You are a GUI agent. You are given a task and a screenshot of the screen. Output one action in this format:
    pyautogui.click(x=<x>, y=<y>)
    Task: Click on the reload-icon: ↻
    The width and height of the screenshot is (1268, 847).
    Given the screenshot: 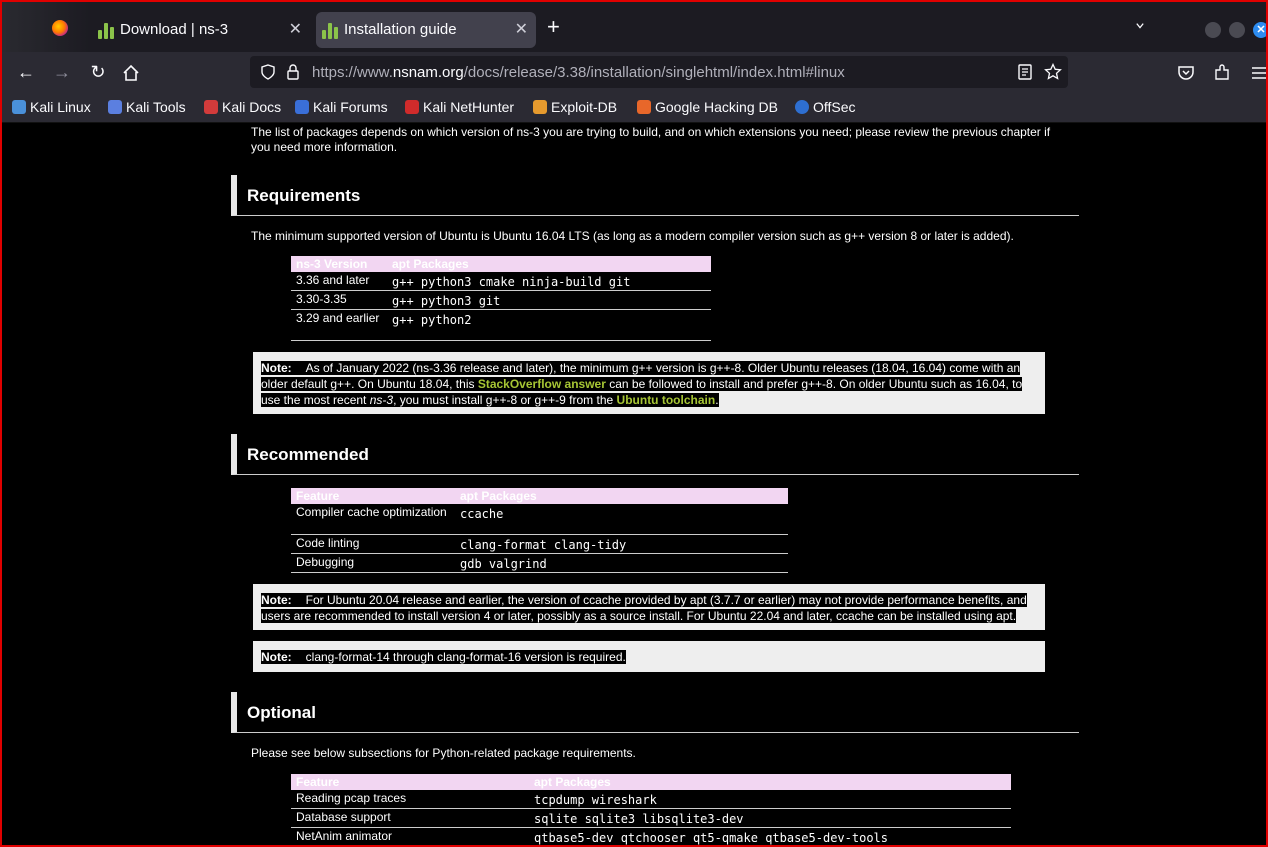 What is the action you would take?
    pyautogui.click(x=98, y=72)
    